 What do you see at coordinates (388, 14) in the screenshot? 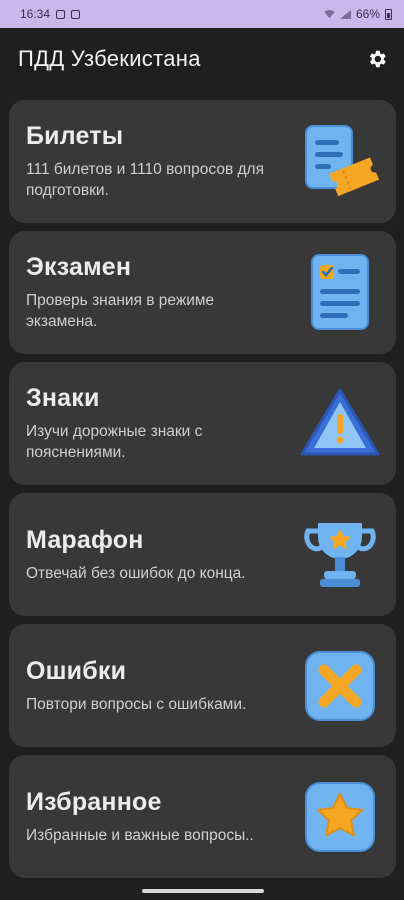
I see `battery-icon` at bounding box center [388, 14].